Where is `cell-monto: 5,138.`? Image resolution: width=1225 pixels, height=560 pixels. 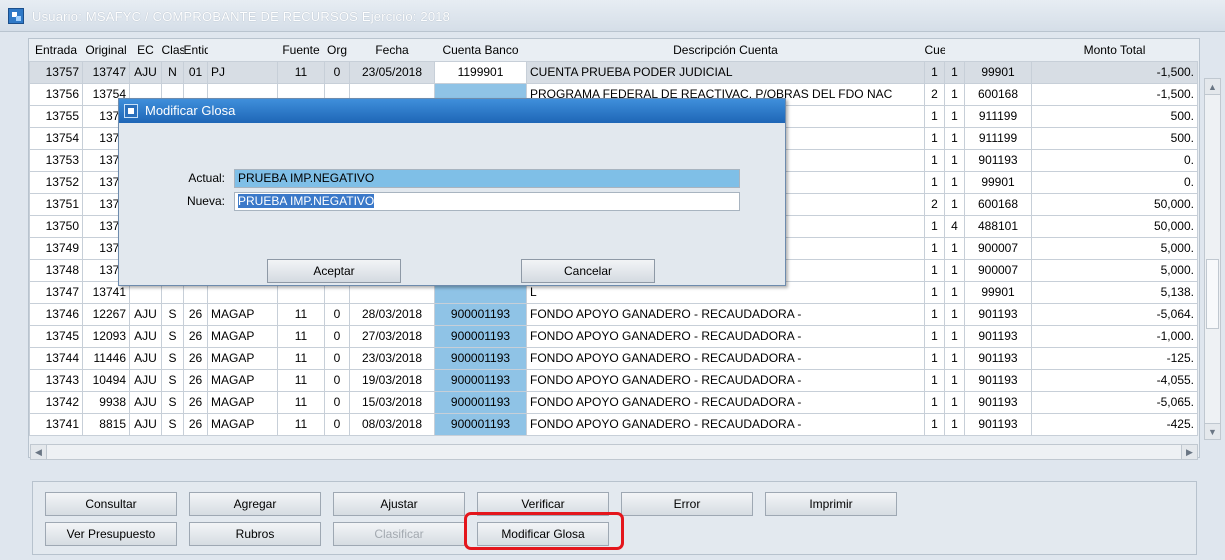 cell-monto: 5,138. is located at coordinates (1114, 292).